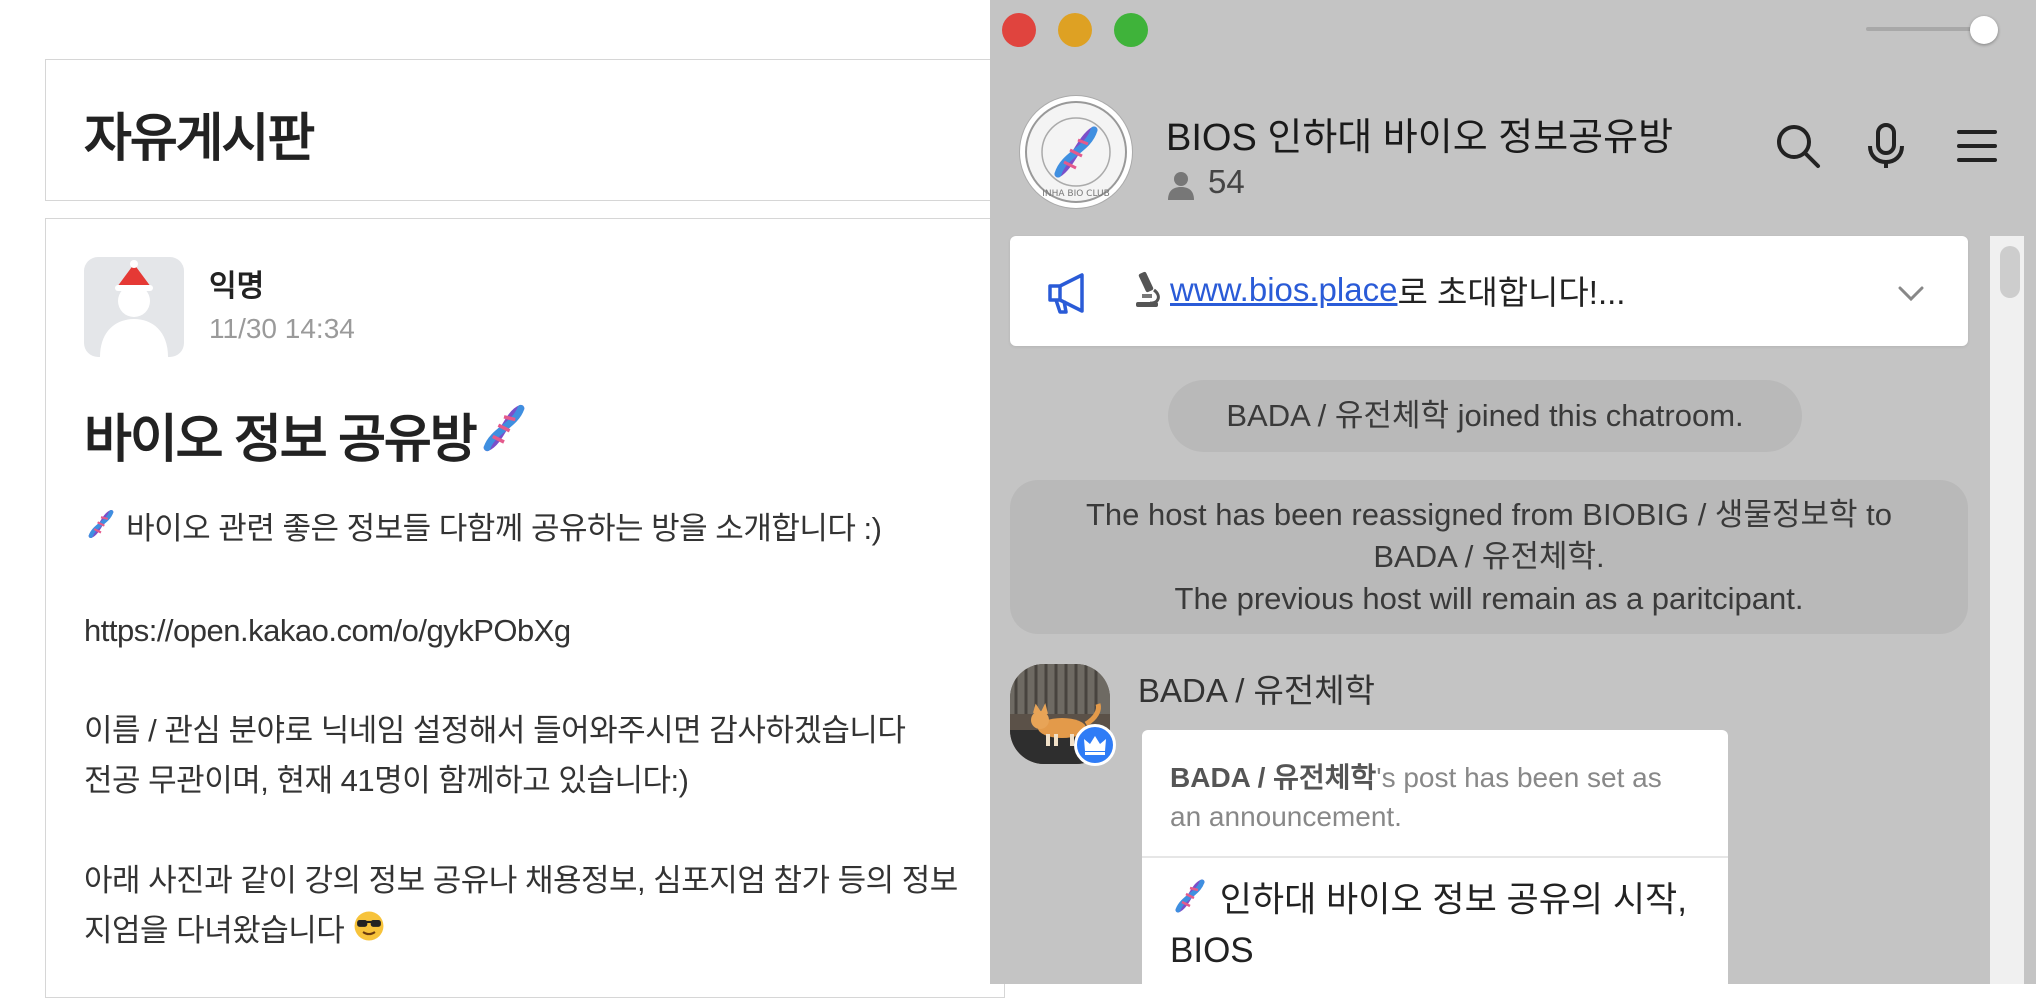  What do you see at coordinates (1019, 30) in the screenshot?
I see `window-close-button` at bounding box center [1019, 30].